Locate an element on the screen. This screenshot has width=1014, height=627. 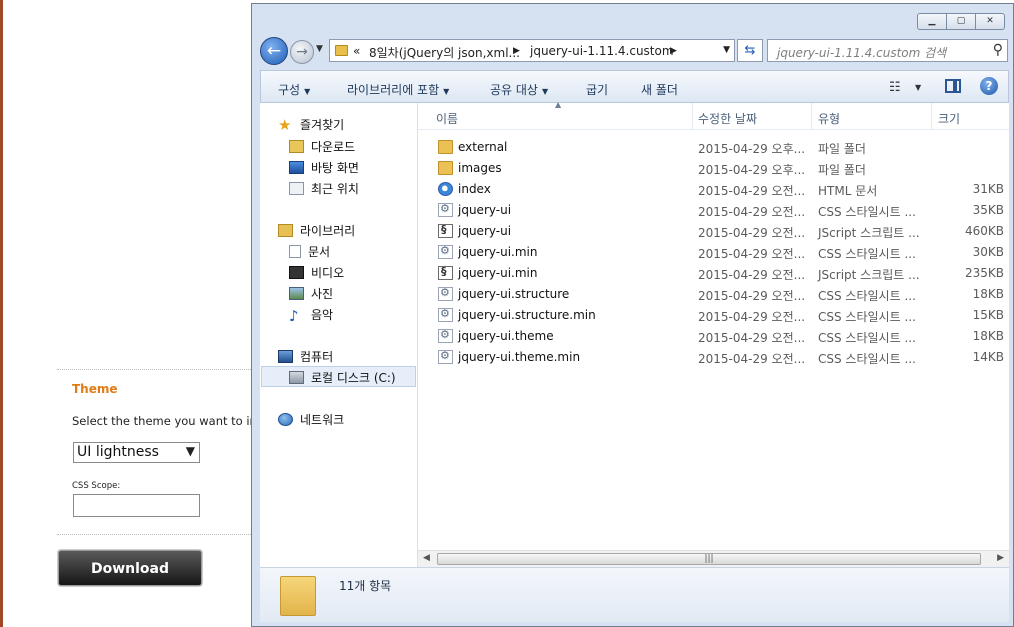
scroll-left-icon: ◀ is located at coordinates (426, 558).